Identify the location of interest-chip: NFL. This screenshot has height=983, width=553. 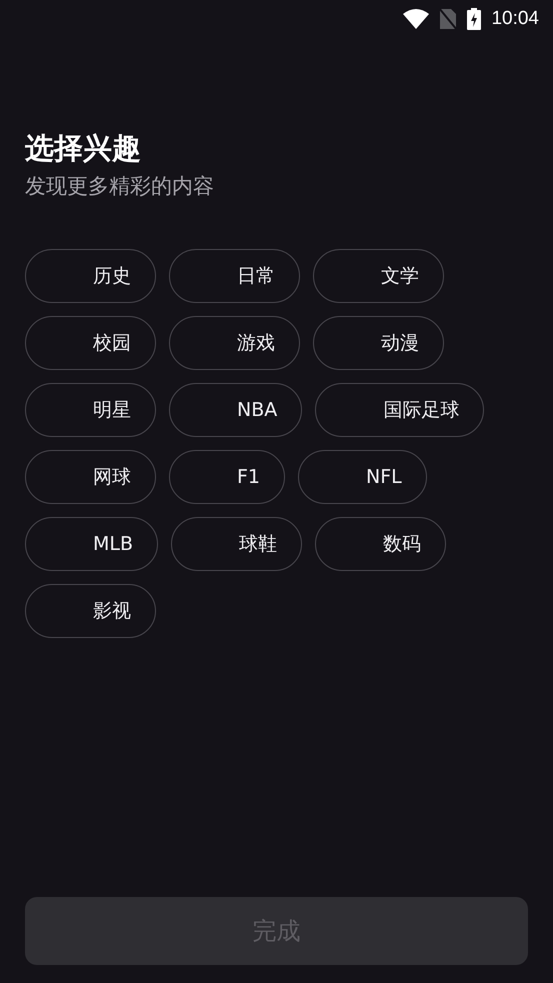
(362, 477).